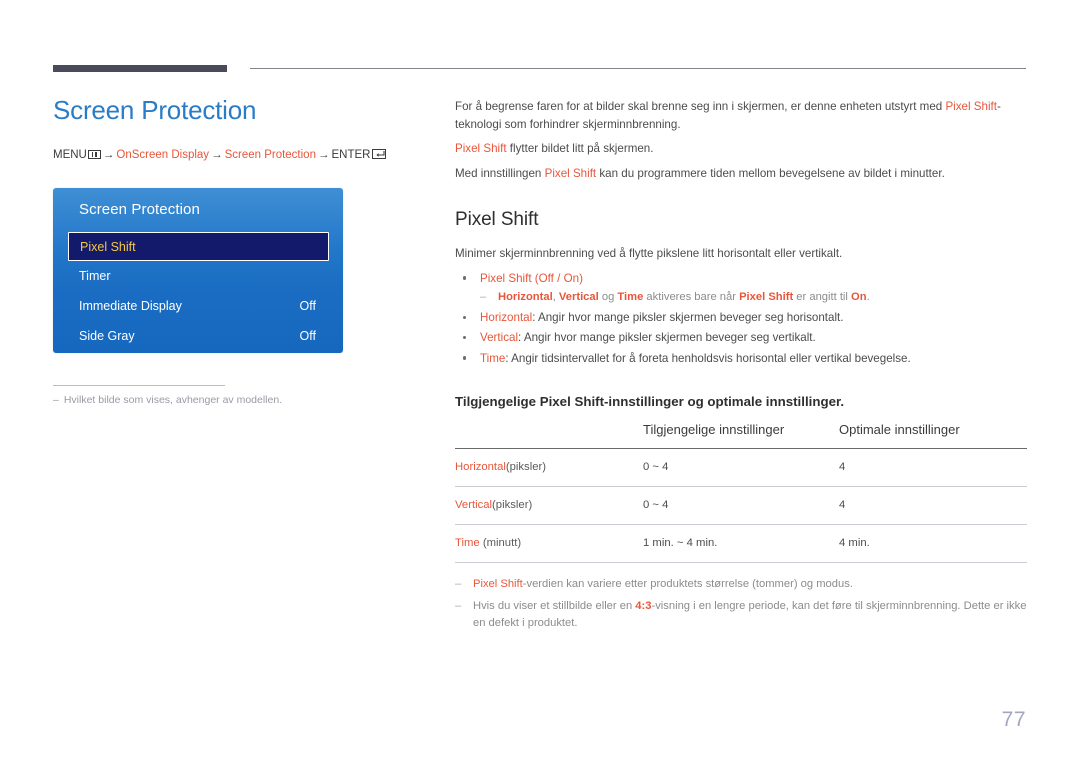 Image resolution: width=1080 pixels, height=763 pixels. Describe the element at coordinates (498, 584) in the screenshot. I see `footer-note-1-highlight: Pixel Shift` at that location.